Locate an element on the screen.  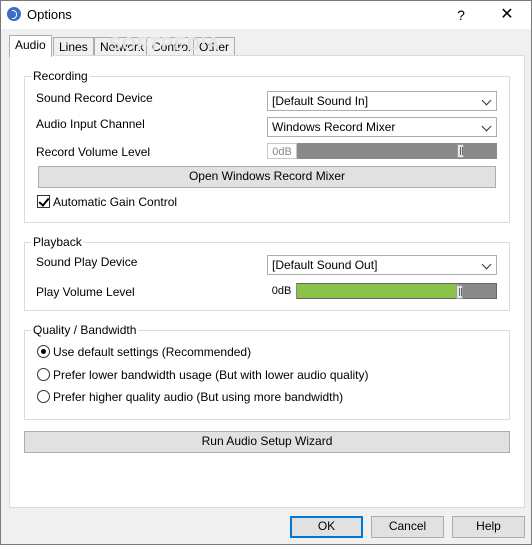
window-title: Options is located at coordinates (49, 14).